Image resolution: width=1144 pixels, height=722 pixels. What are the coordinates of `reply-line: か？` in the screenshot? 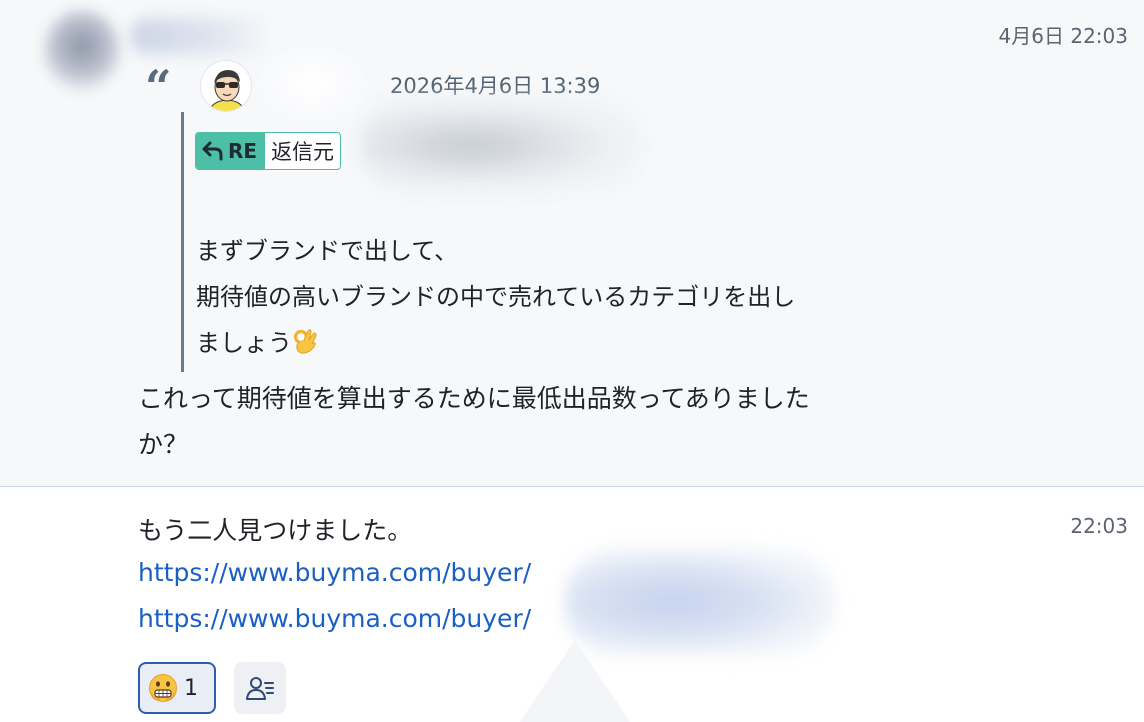 It's located at (163, 444).